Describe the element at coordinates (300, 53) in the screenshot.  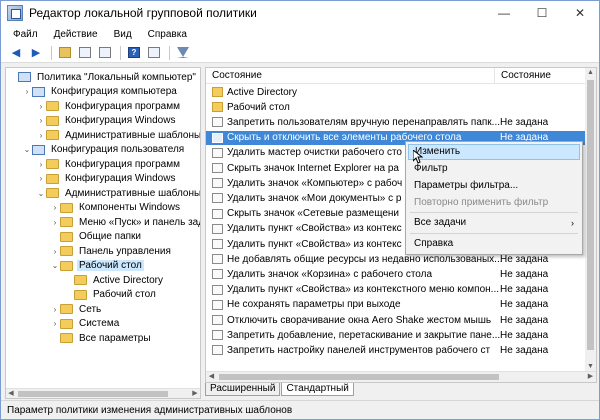
I see `toolbar: ◀ ▶ ?` at that location.